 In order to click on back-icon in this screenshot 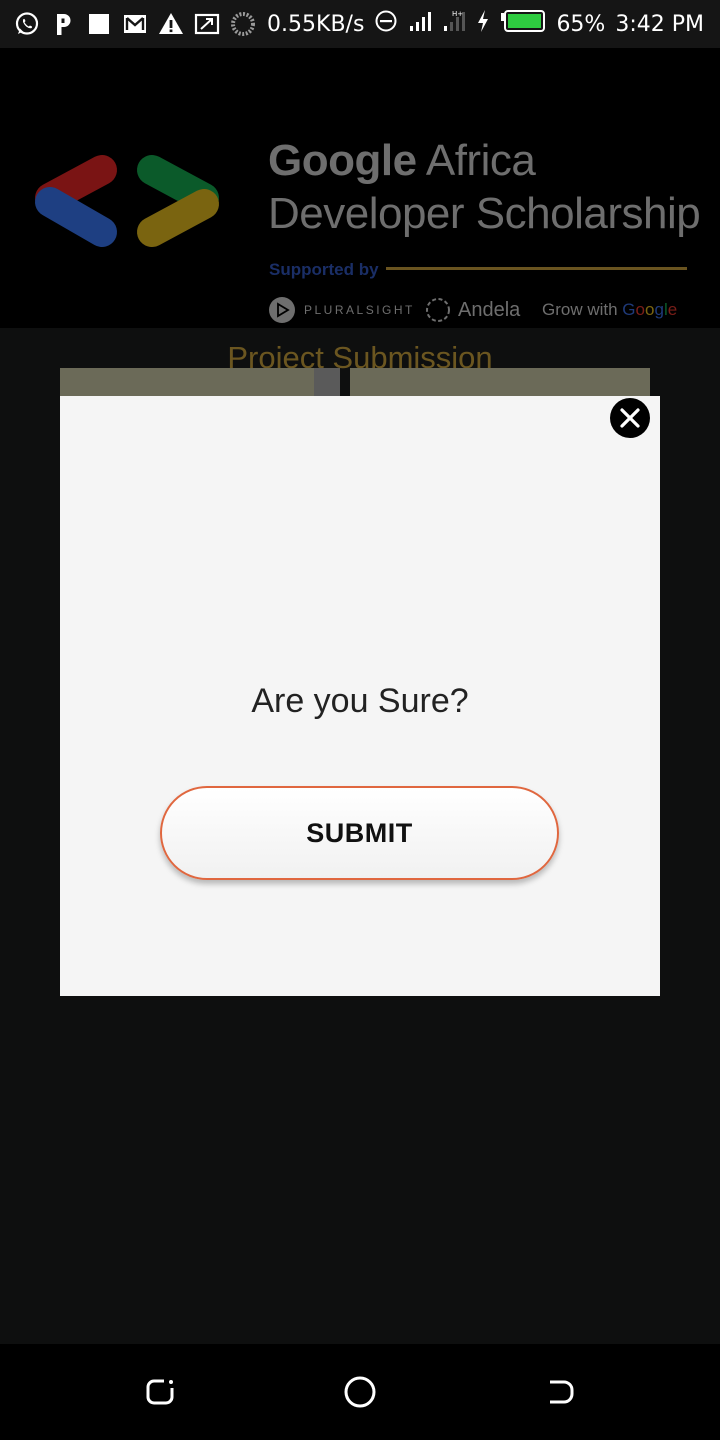, I will do `click(562, 1392)`.